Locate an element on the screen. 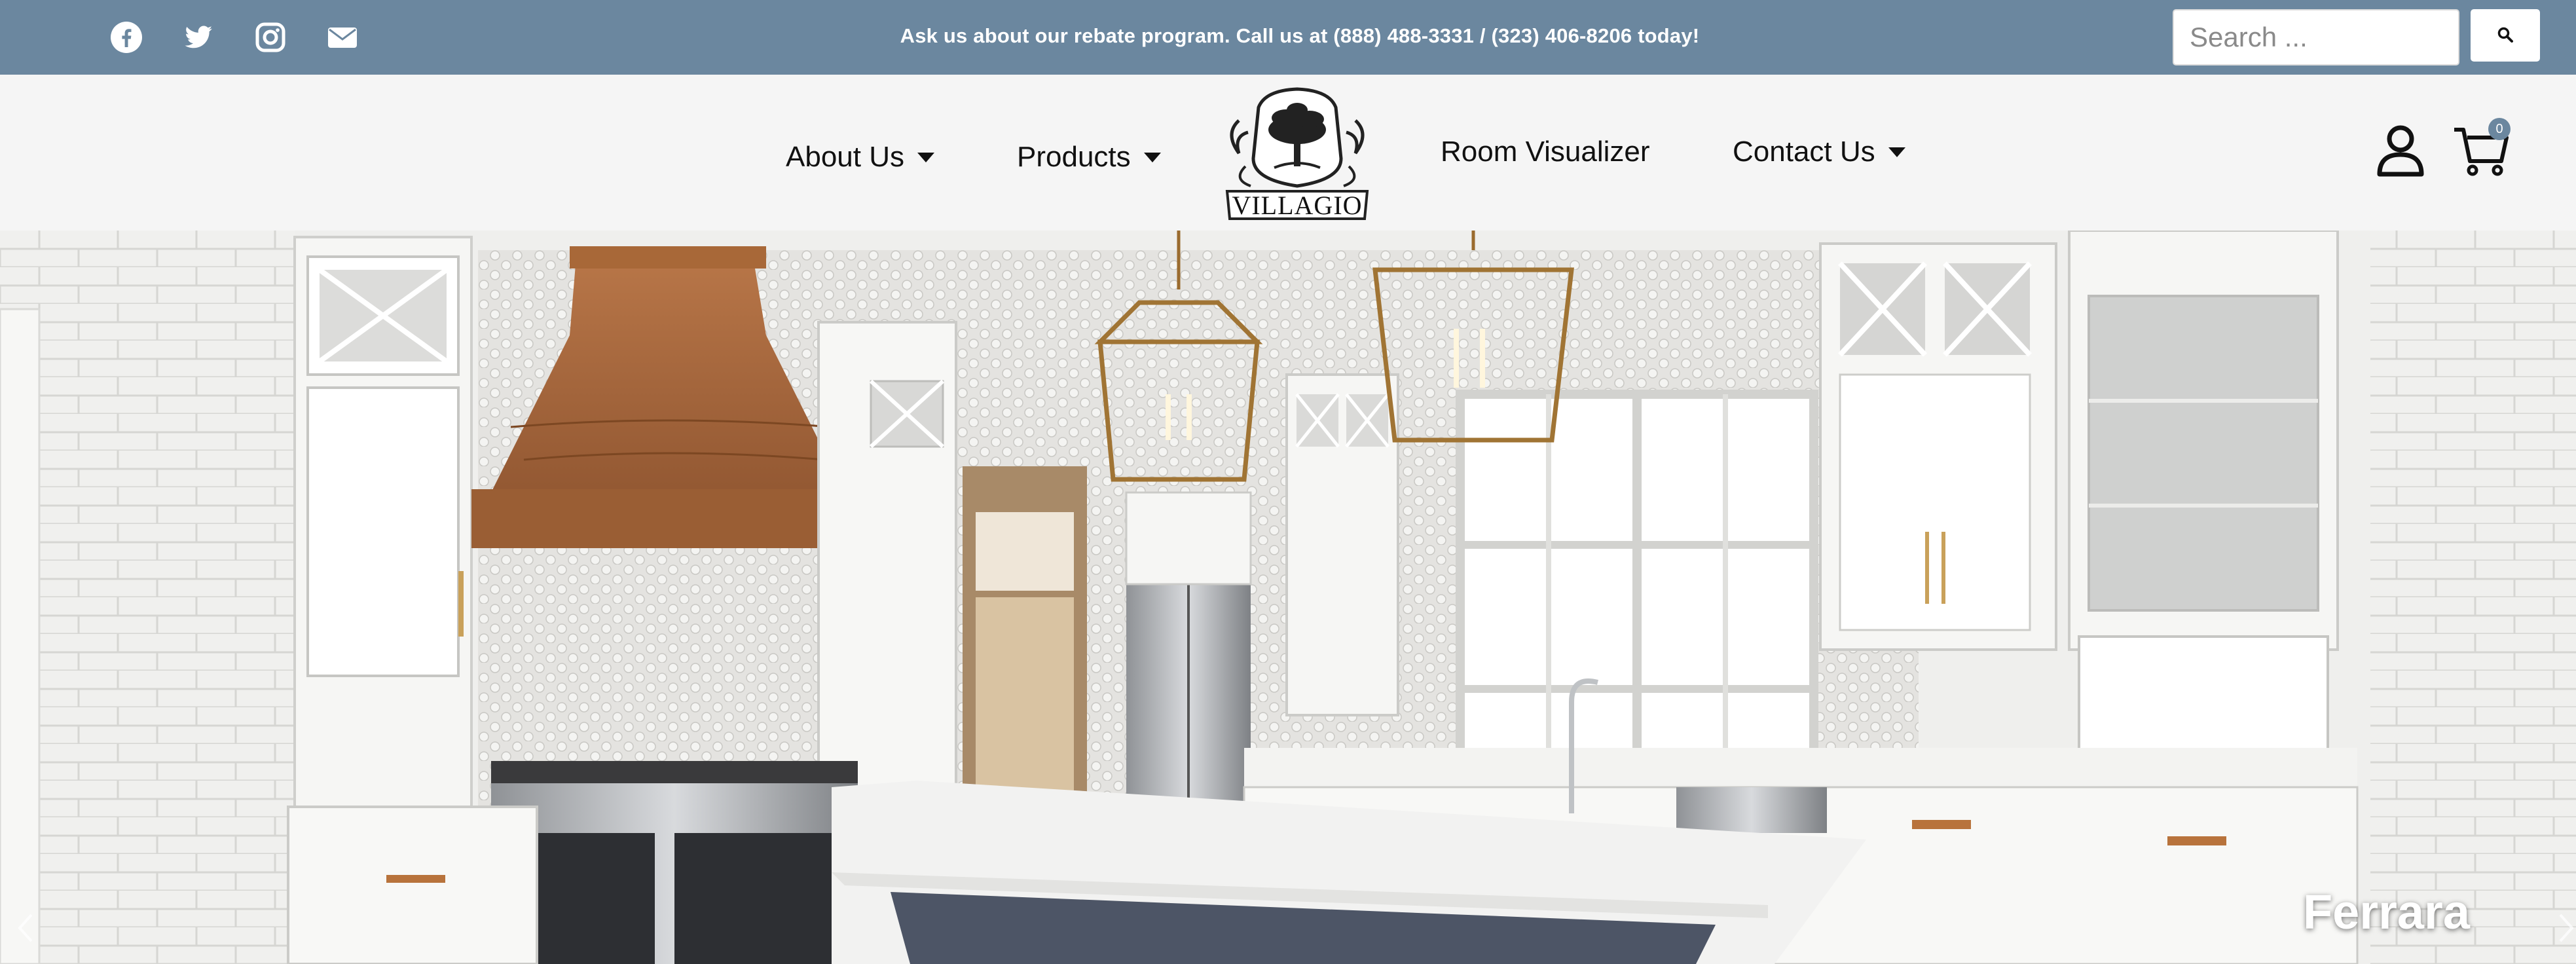  logo-text: VILLAGIO is located at coordinates (1297, 205).